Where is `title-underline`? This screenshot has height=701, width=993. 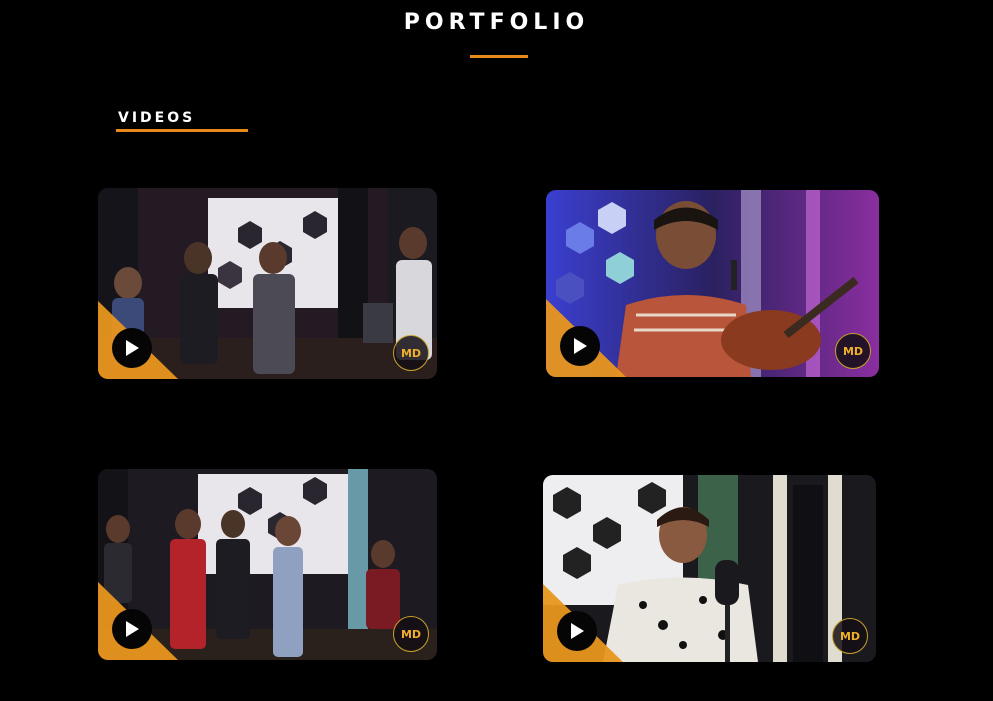
title-underline is located at coordinates (499, 56).